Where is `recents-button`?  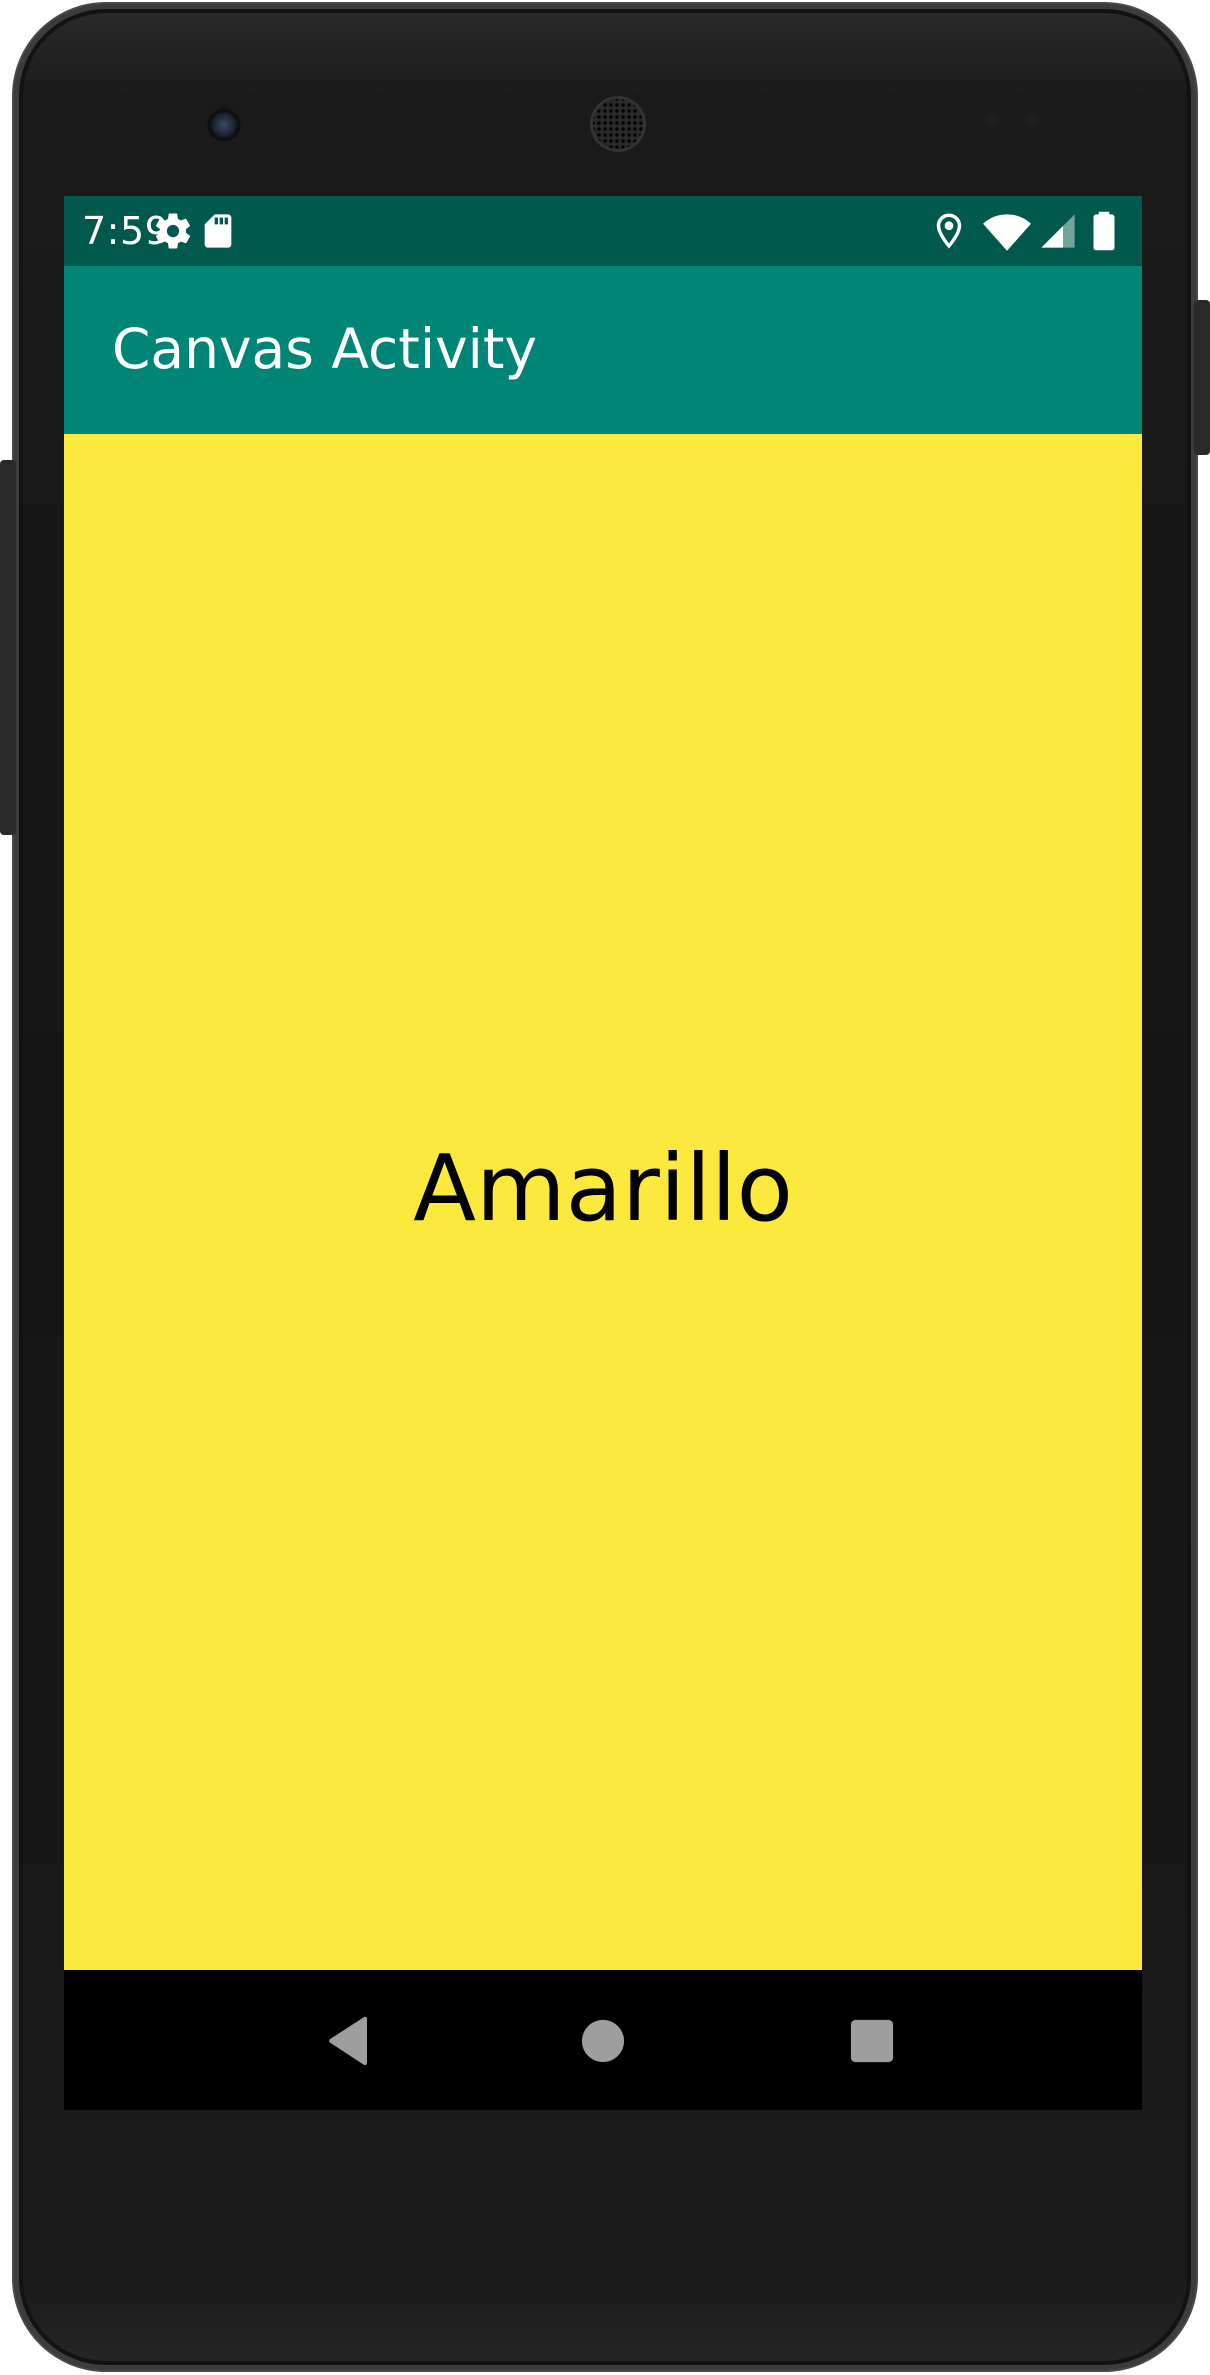 recents-button is located at coordinates (872, 2041).